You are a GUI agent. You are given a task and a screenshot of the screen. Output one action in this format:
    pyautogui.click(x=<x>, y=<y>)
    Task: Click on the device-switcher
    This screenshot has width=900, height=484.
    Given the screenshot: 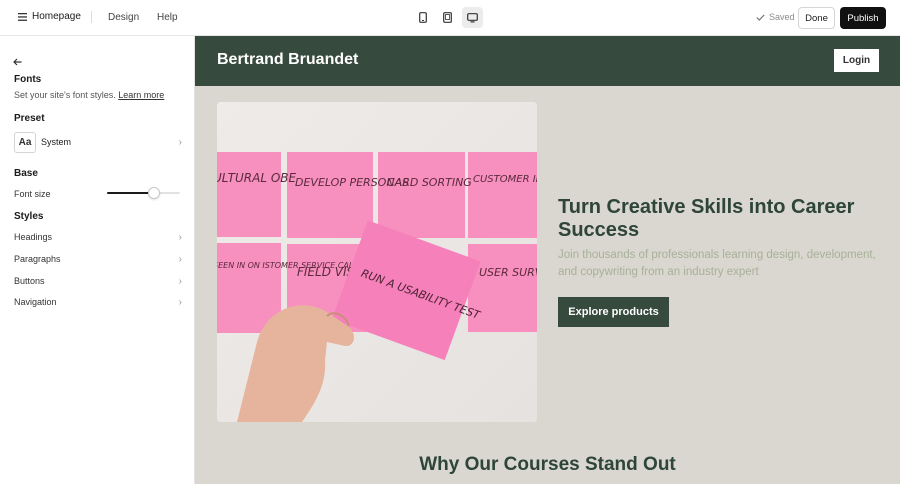 What is the action you would take?
    pyautogui.click(x=447, y=17)
    